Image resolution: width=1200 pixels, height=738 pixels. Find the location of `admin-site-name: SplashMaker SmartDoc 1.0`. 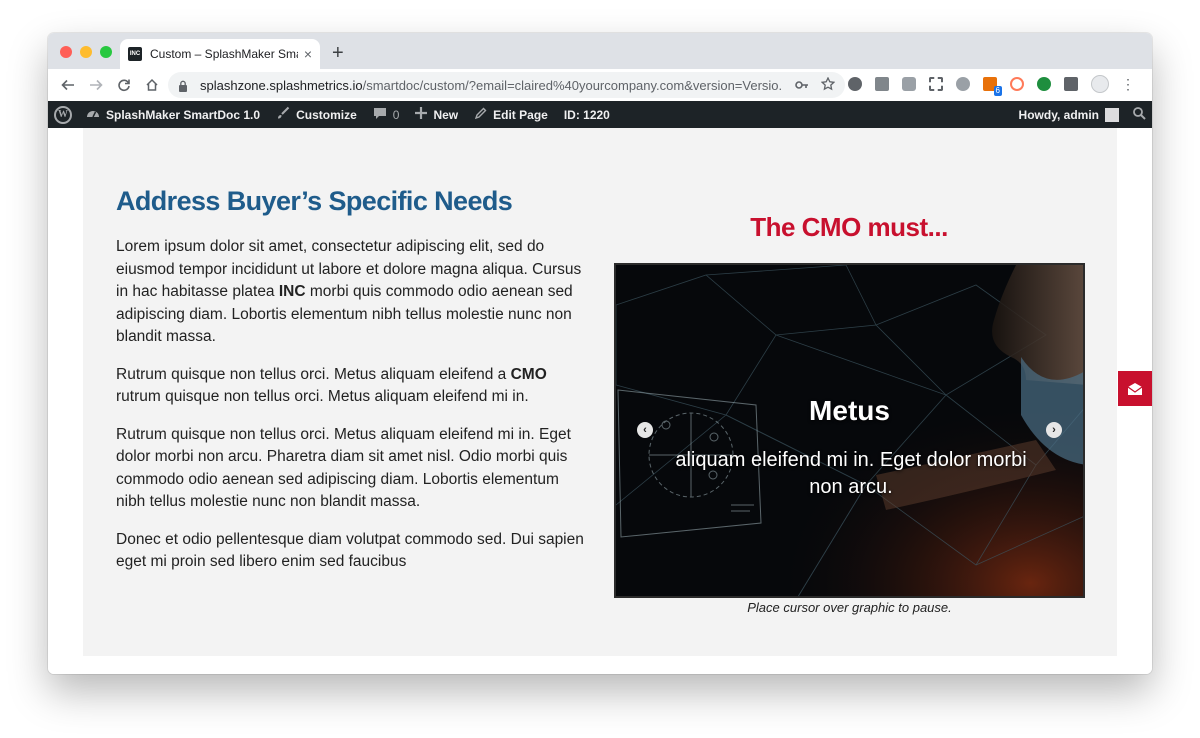

admin-site-name: SplashMaker SmartDoc 1.0 is located at coordinates (173, 114).